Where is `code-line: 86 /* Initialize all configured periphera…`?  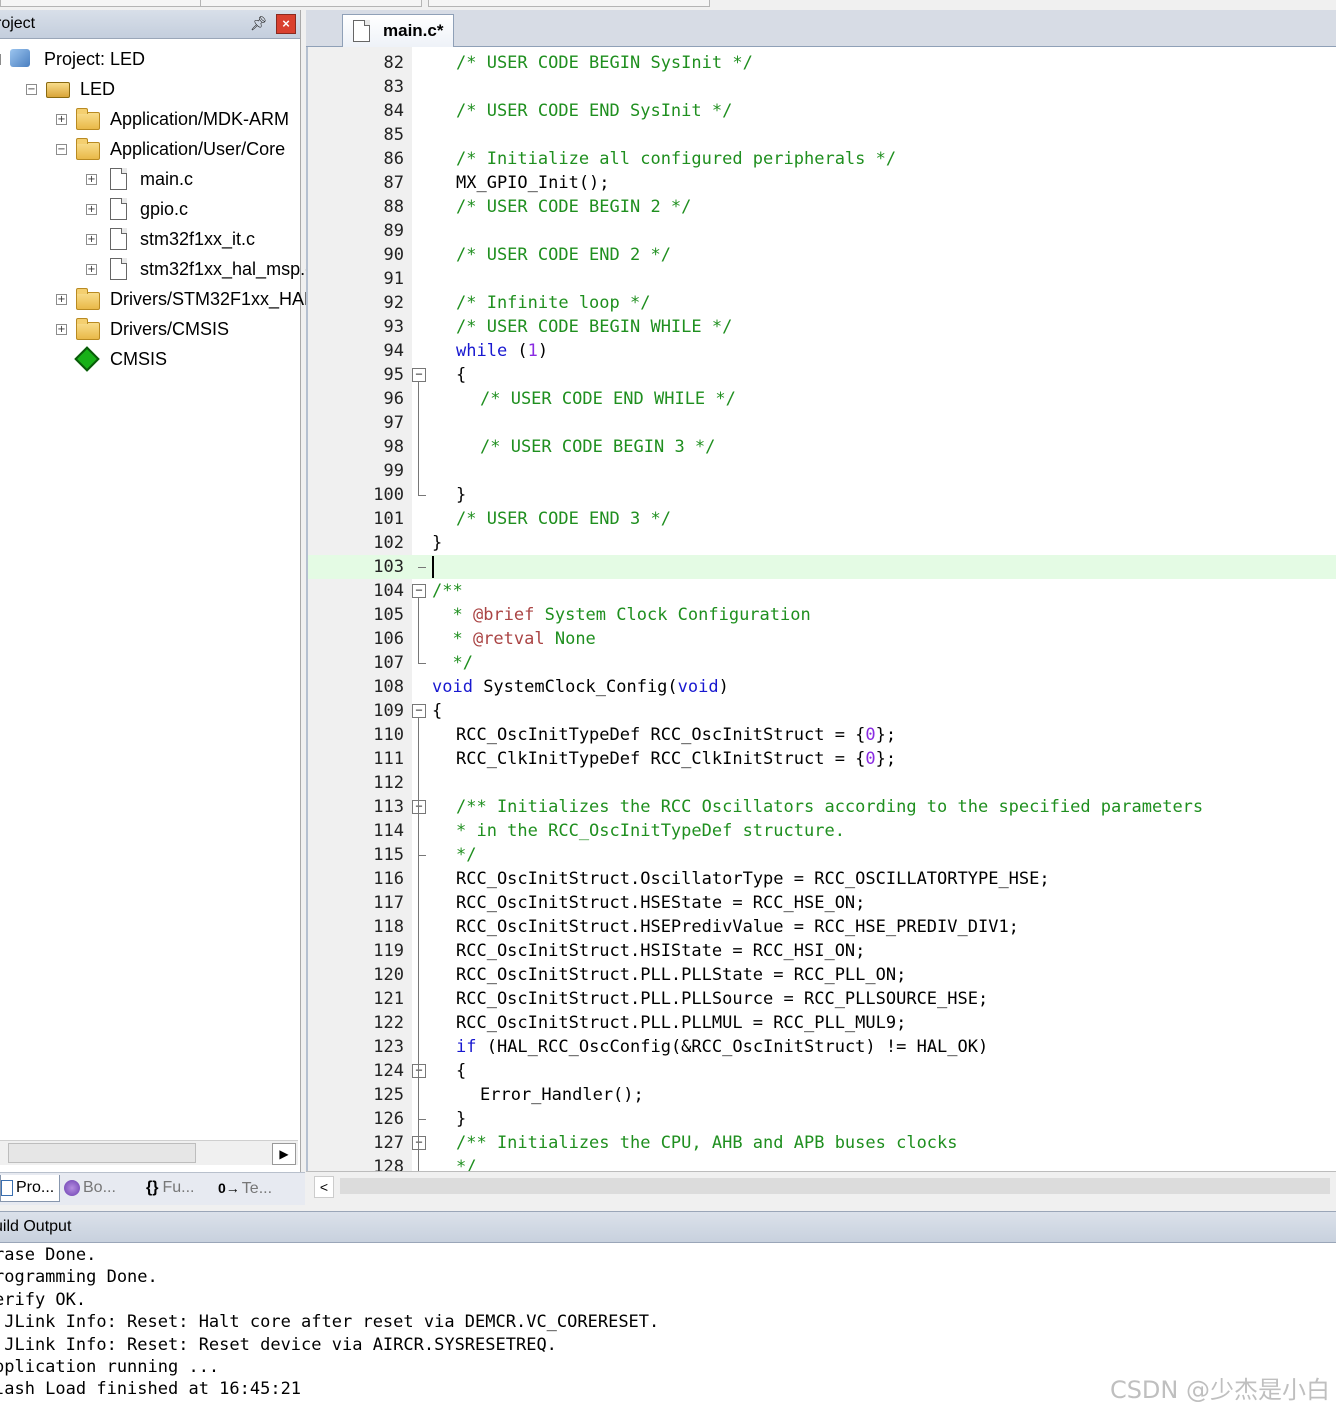 code-line: 86 /* Initialize all configured periphera… is located at coordinates (822, 159).